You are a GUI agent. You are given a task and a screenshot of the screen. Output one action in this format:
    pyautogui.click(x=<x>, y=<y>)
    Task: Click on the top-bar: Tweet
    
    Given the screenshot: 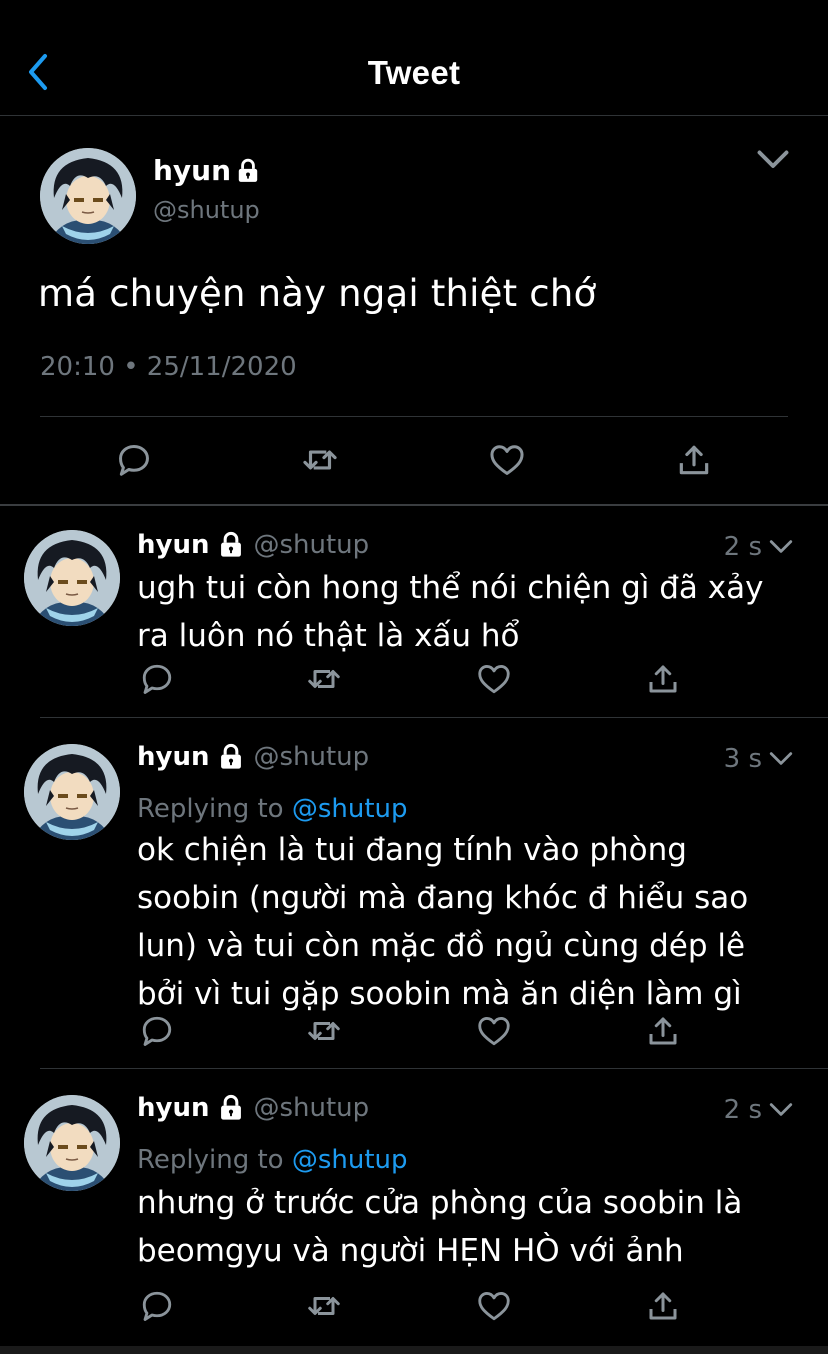 What is the action you would take?
    pyautogui.click(x=414, y=58)
    